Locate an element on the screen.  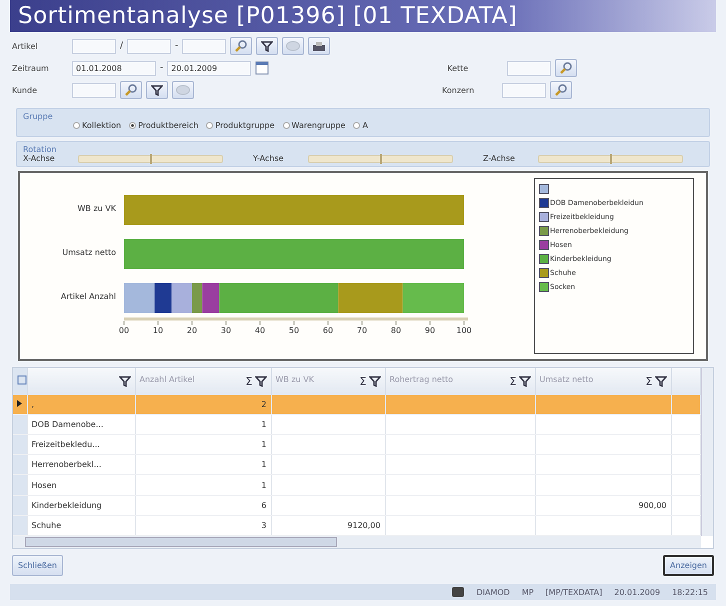
panel-title: Rotation is located at coordinates (40, 149).